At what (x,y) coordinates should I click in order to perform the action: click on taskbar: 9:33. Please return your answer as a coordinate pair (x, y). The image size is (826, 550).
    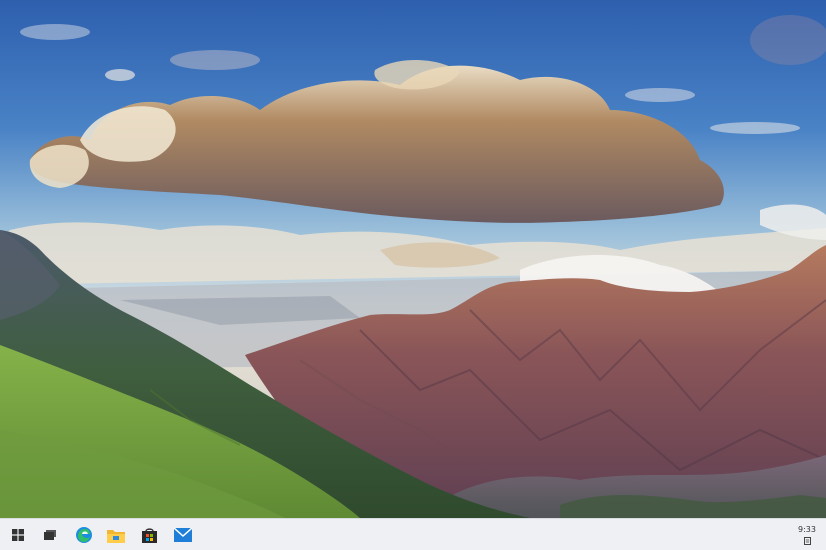
    Looking at the image, I should click on (413, 534).